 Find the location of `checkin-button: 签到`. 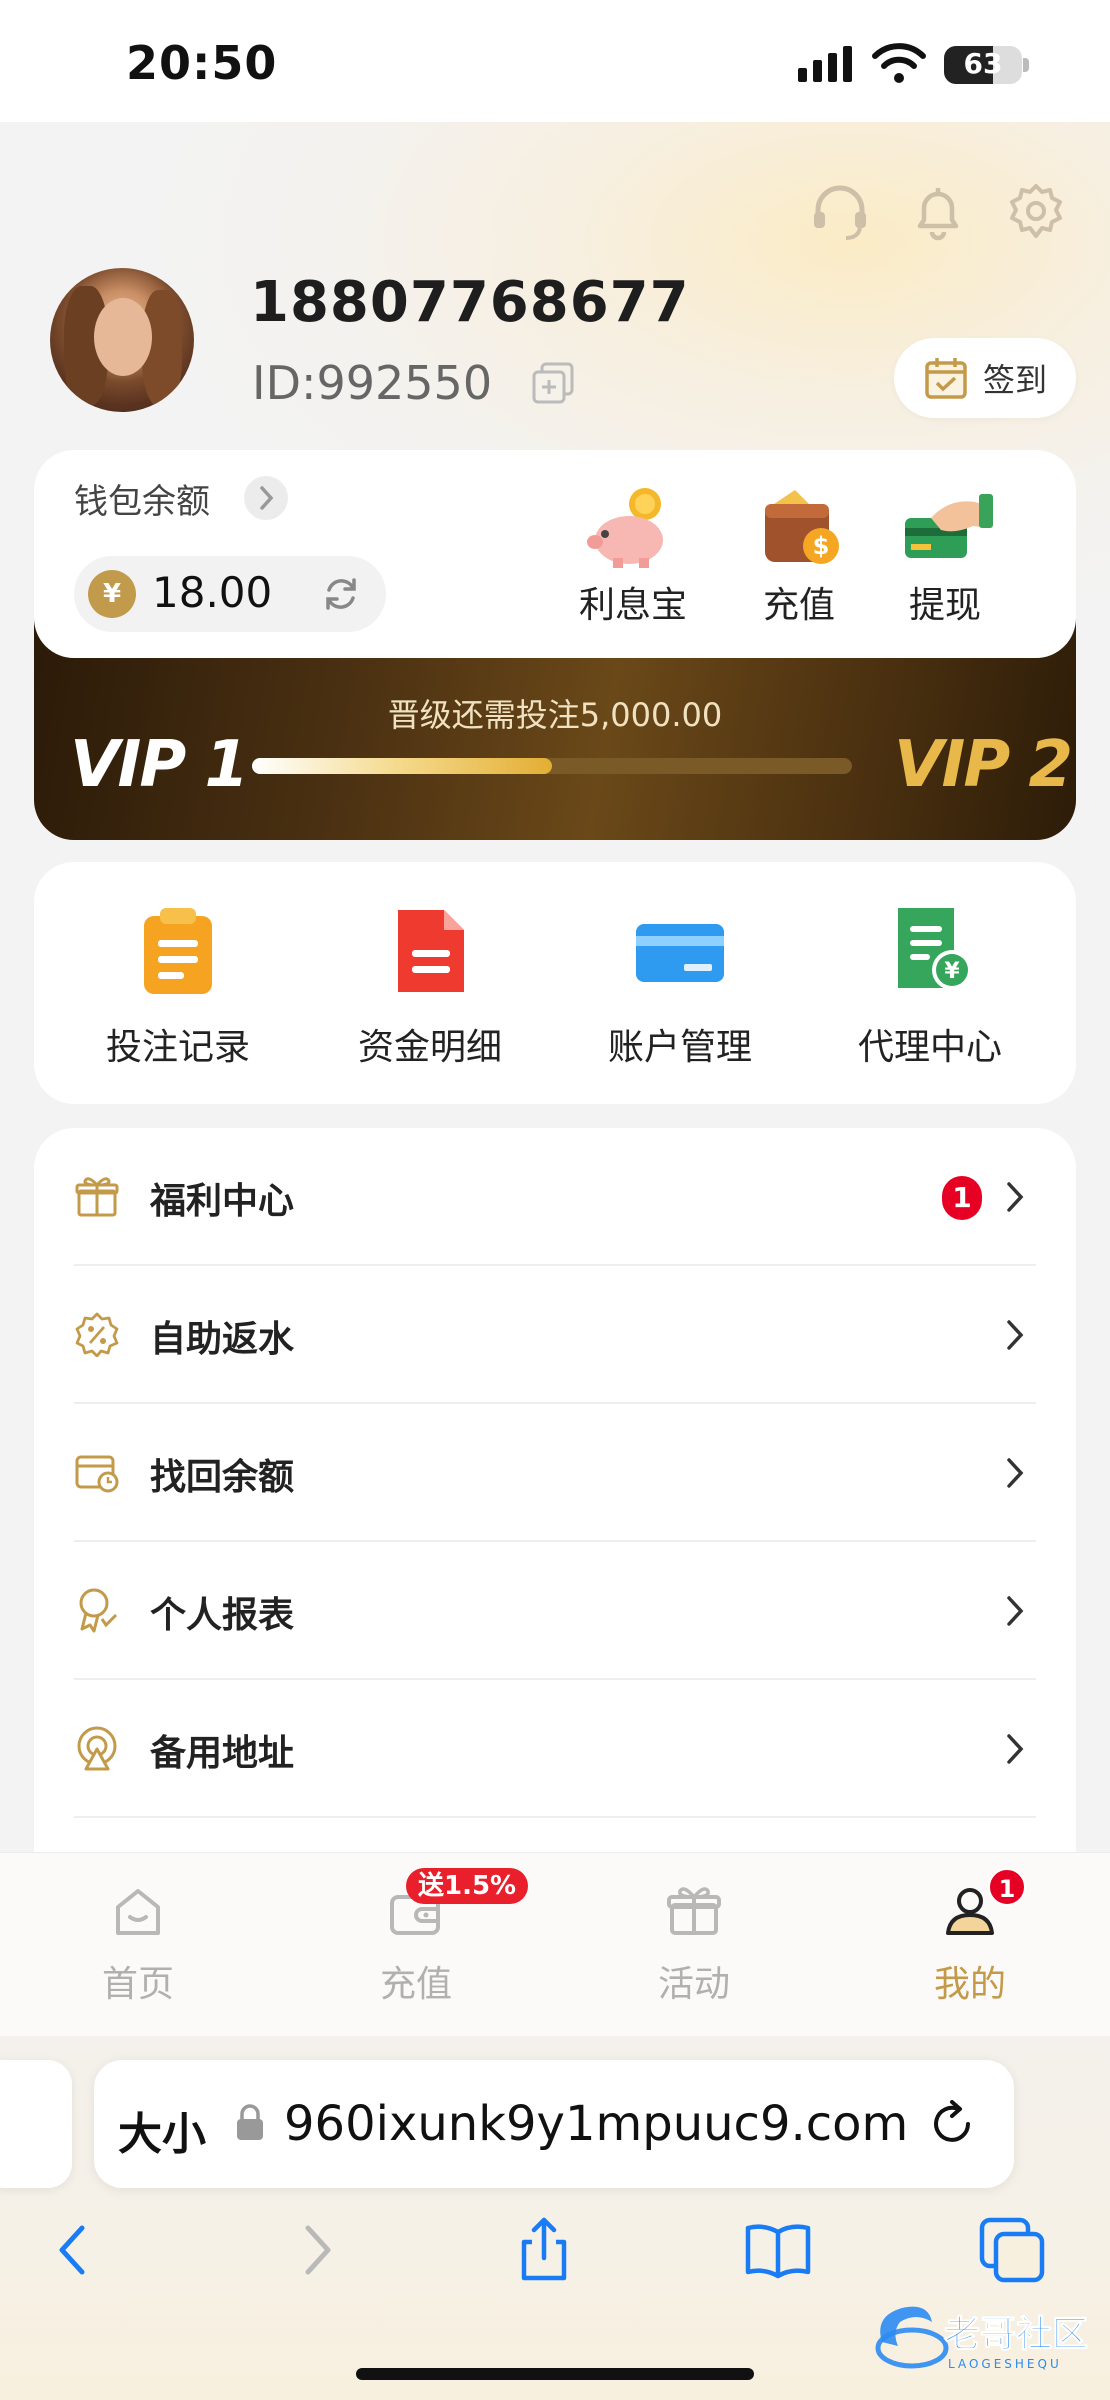

checkin-button: 签到 is located at coordinates (985, 378).